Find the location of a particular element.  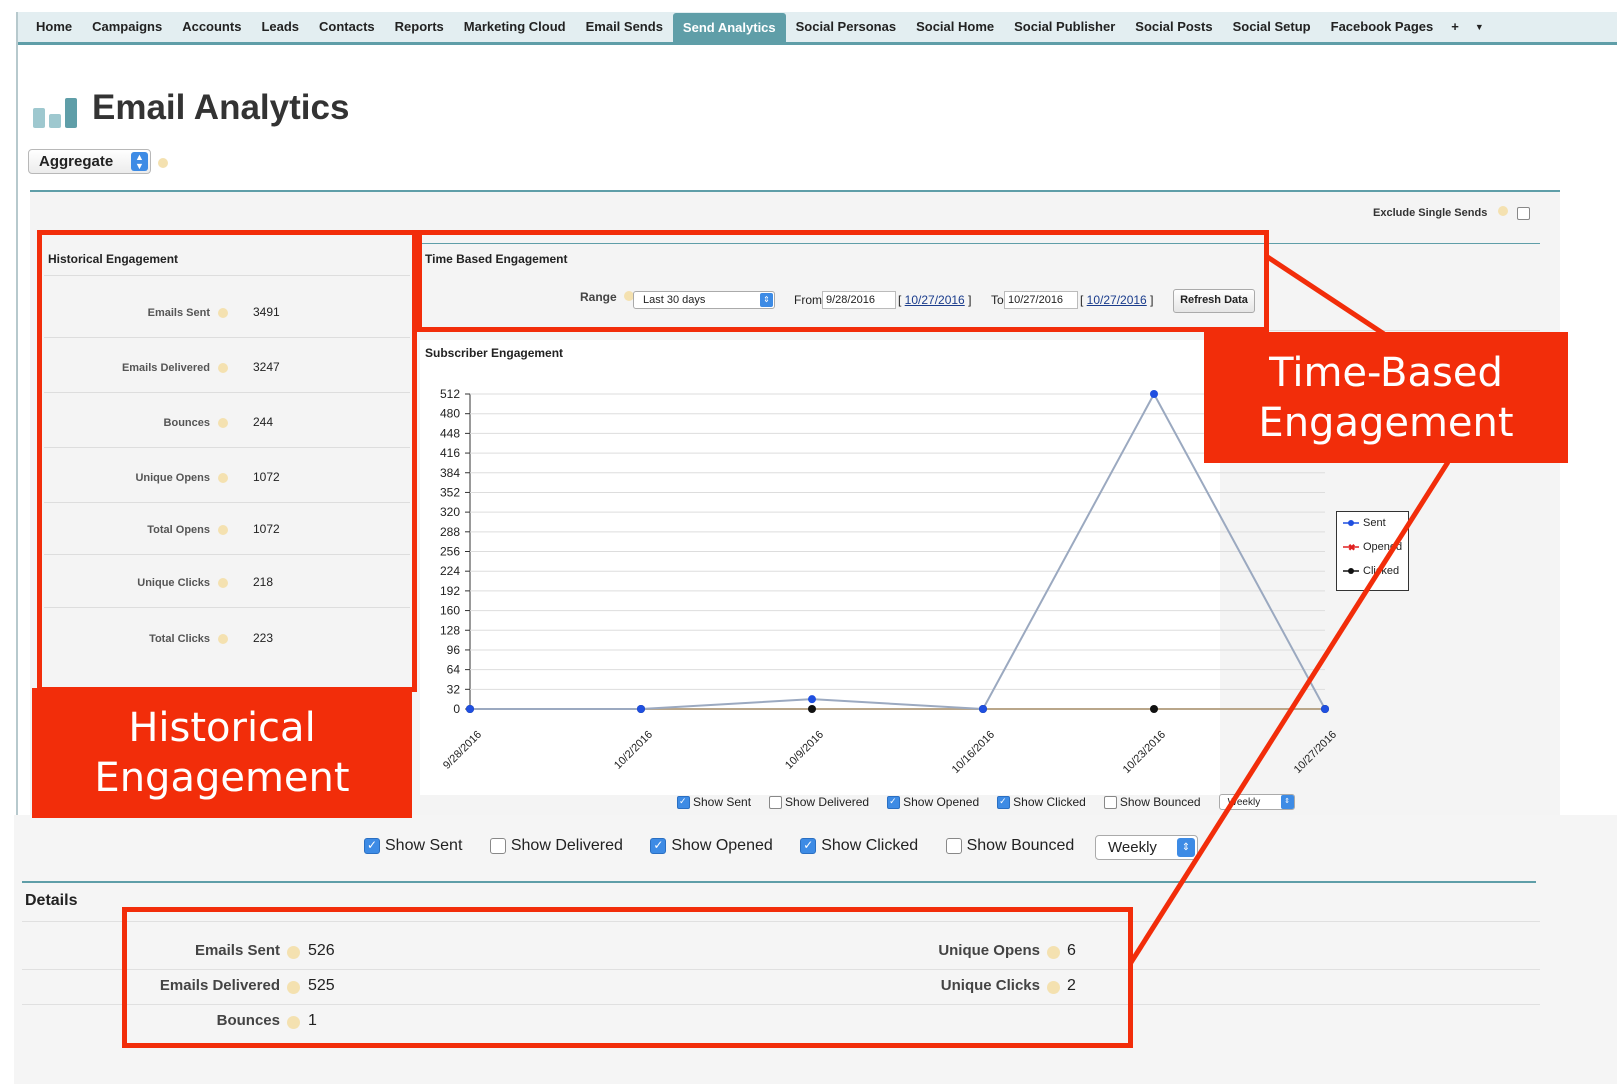

select-arrows-icon: ▲ ▼ is located at coordinates (139, 161).